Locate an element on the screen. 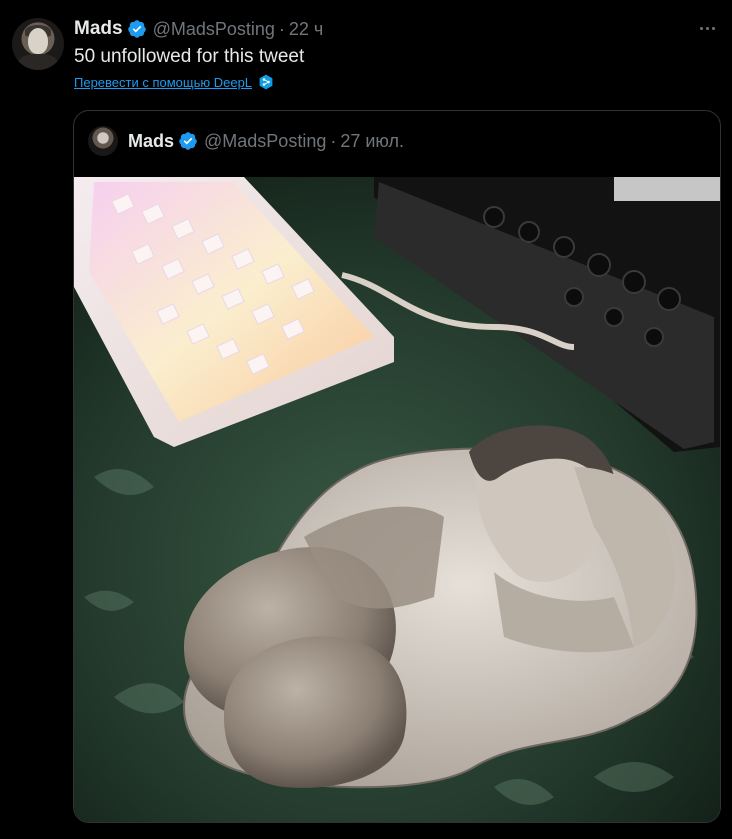 The image size is (732, 839). tweet-text: 50 unfollowed for this tweet is located at coordinates (189, 56).